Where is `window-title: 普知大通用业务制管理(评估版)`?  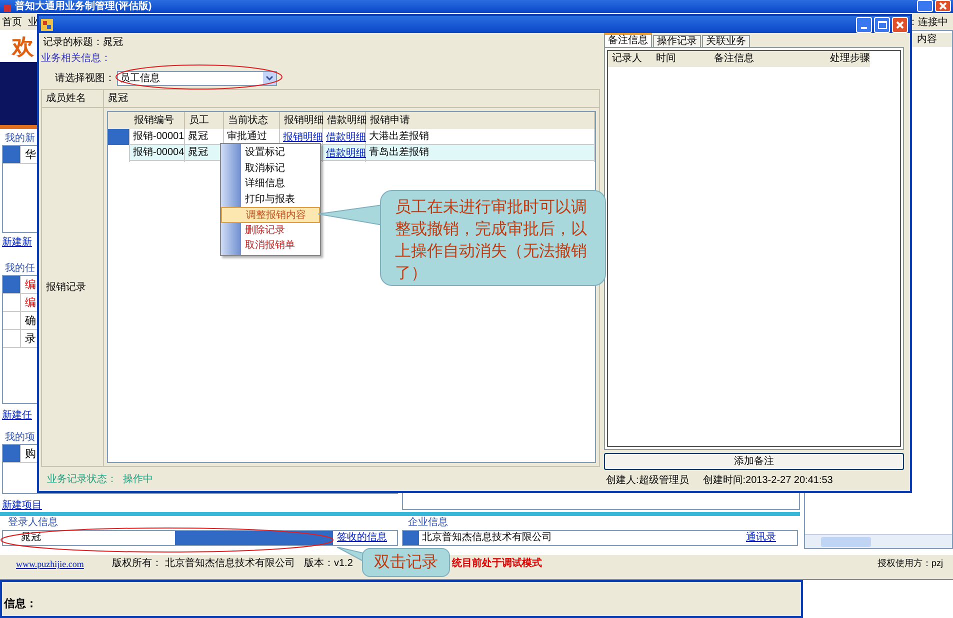
window-title: 普知大通用业务制管理(评估版) is located at coordinates (83, 6).